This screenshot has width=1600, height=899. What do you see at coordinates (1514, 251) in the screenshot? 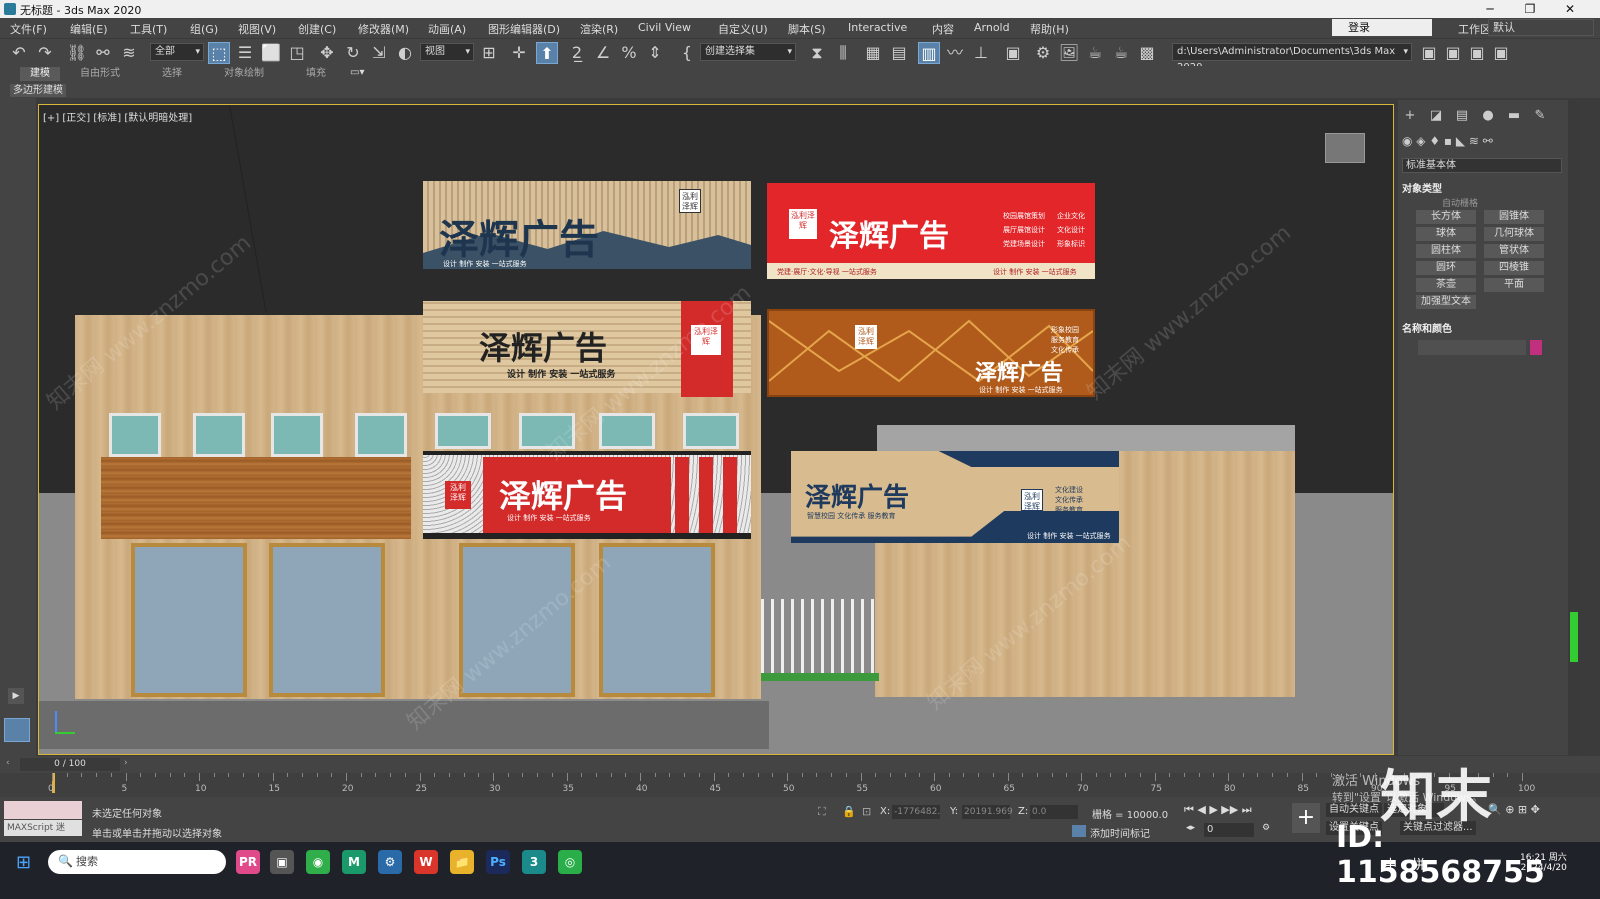
I see `tube-button: 管状体` at bounding box center [1514, 251].